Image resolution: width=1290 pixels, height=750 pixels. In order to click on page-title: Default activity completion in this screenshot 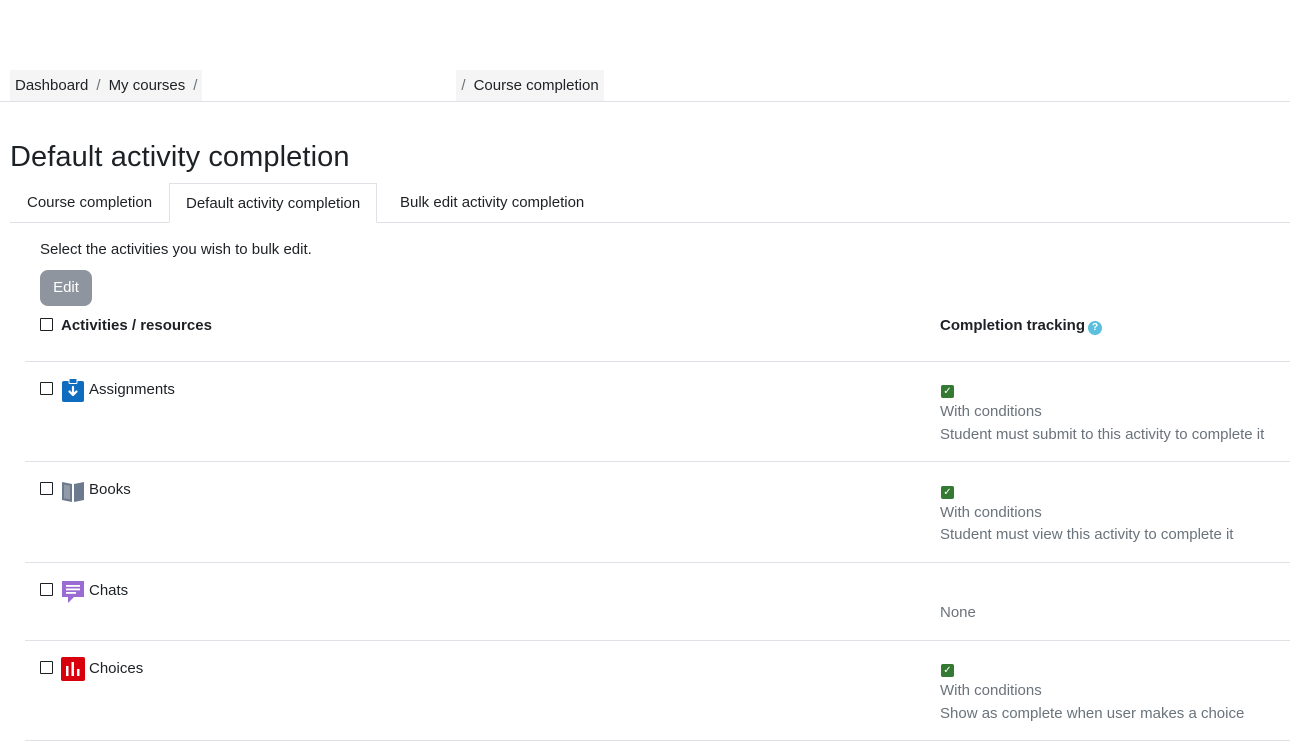, I will do `click(180, 157)`.